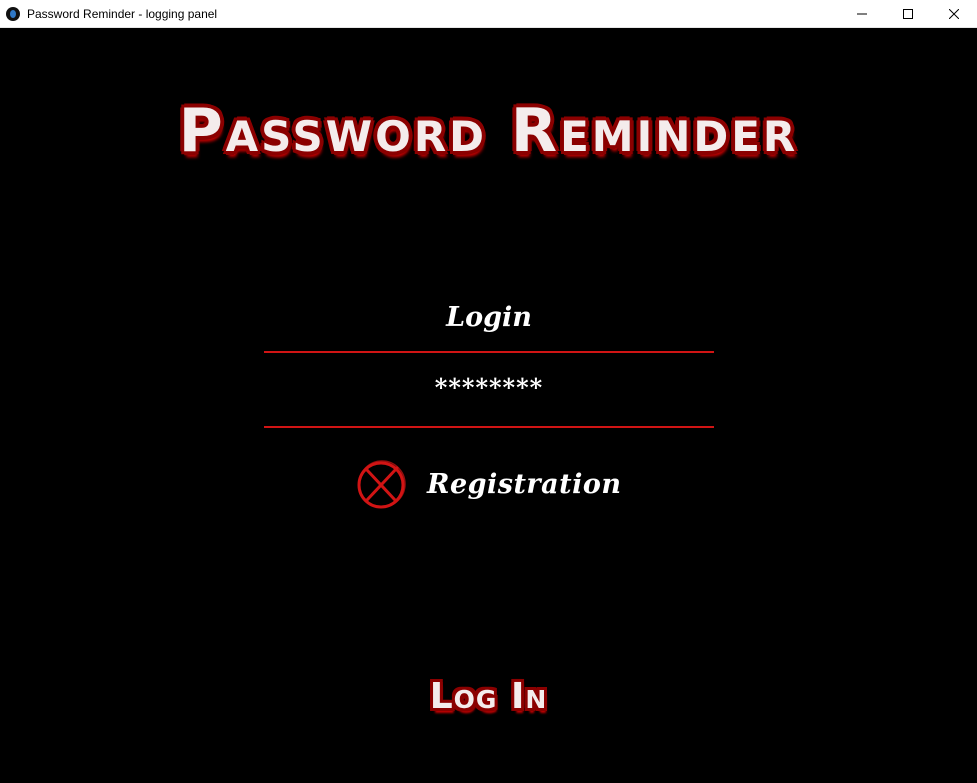 The height and width of the screenshot is (783, 977). I want to click on log-in-button: Log In, so click(488, 696).